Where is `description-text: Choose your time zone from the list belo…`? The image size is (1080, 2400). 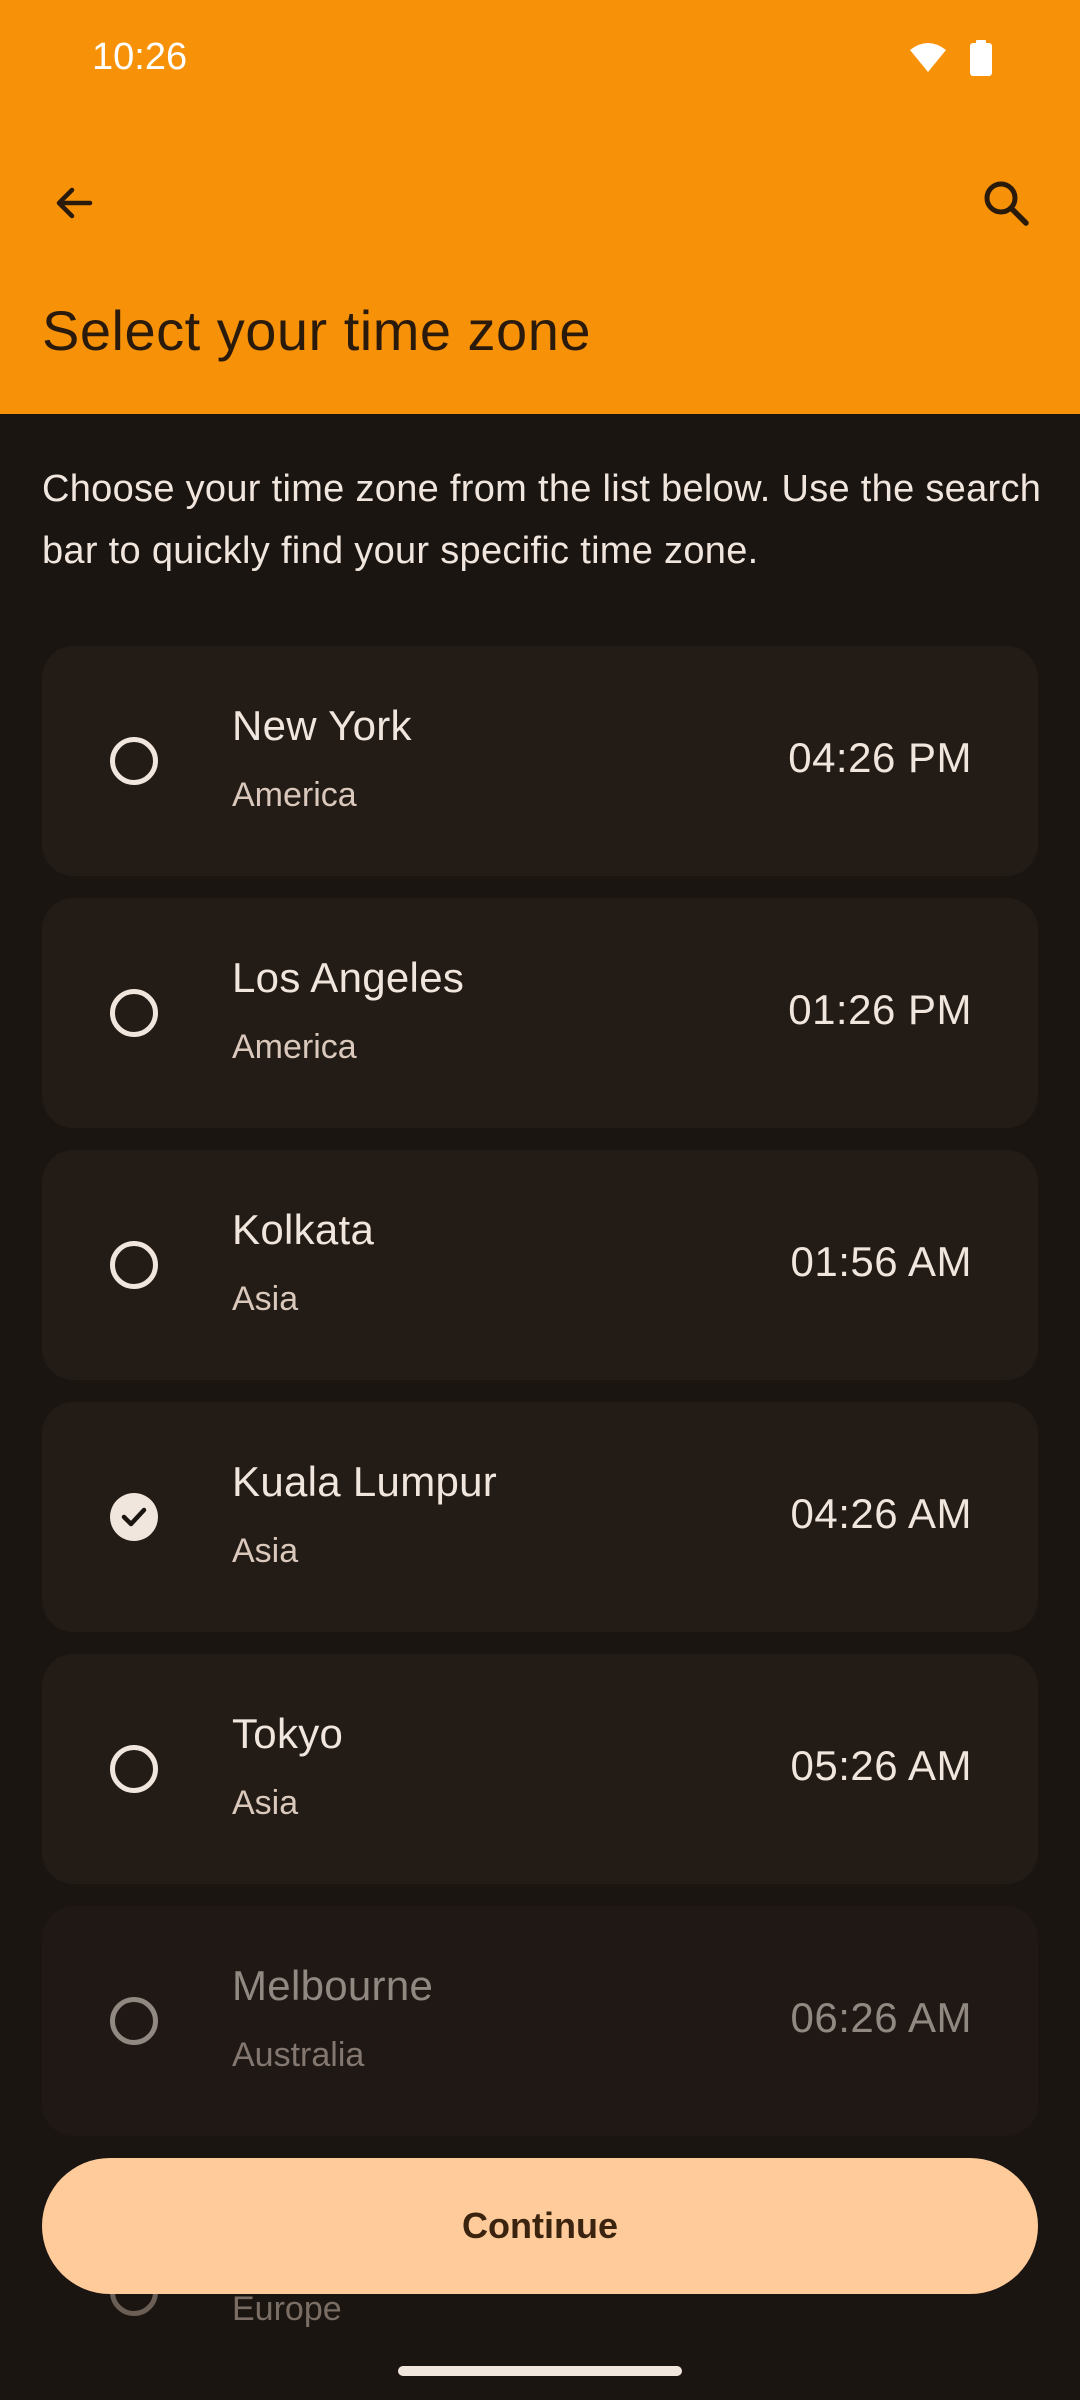 description-text: Choose your time zone from the list belo… is located at coordinates (542, 520).